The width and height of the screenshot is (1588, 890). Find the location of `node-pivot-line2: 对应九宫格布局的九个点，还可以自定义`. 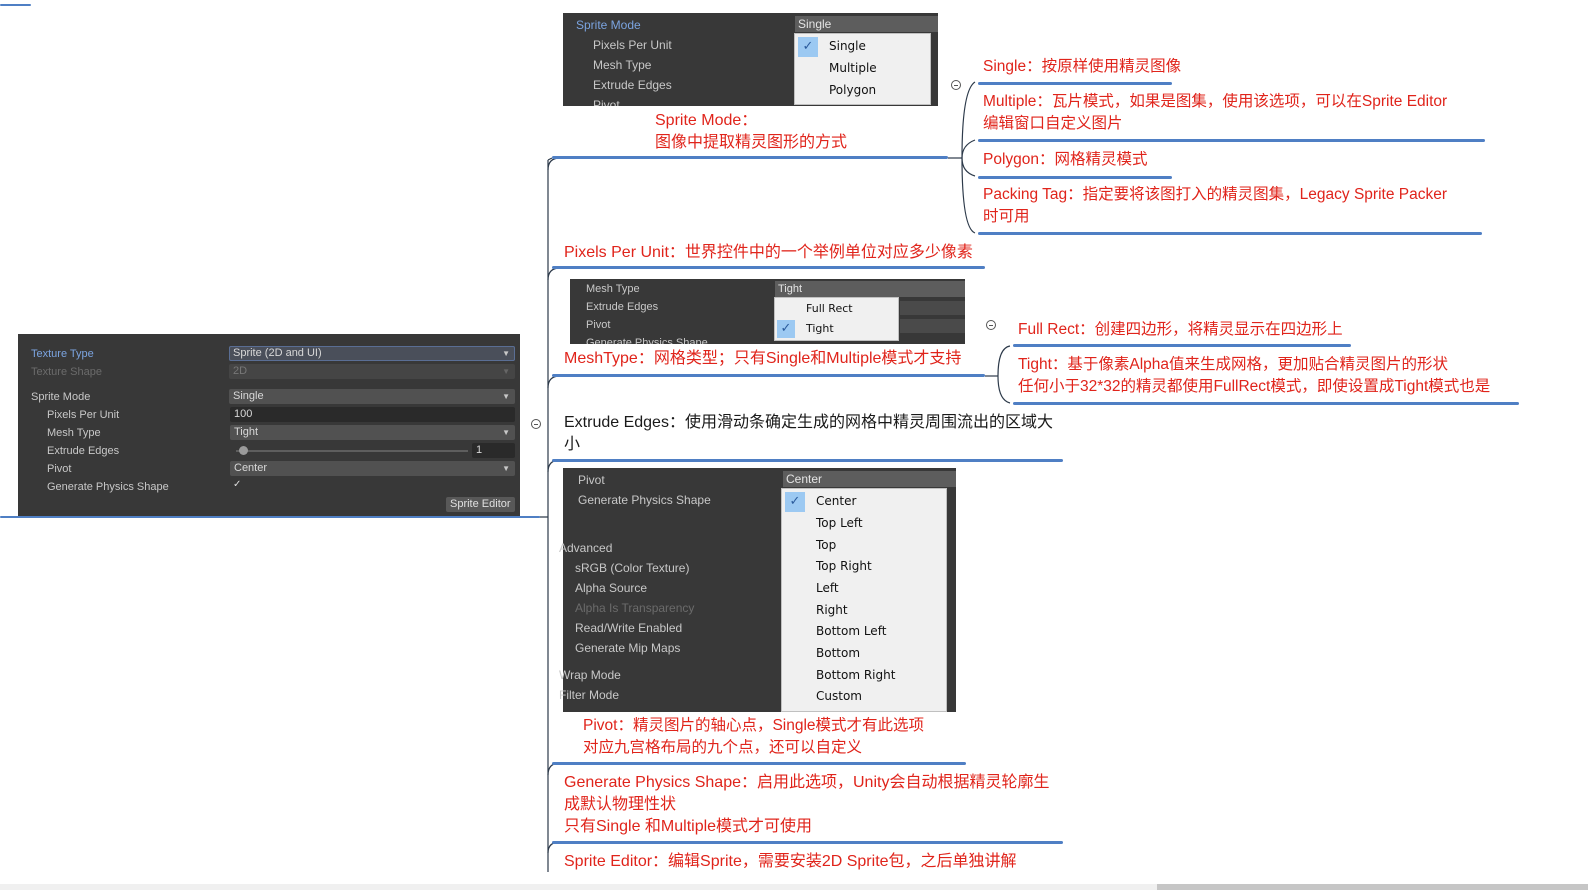

node-pivot-line2: 对应九宫格布局的九个点，还可以自定义 is located at coordinates (723, 747).